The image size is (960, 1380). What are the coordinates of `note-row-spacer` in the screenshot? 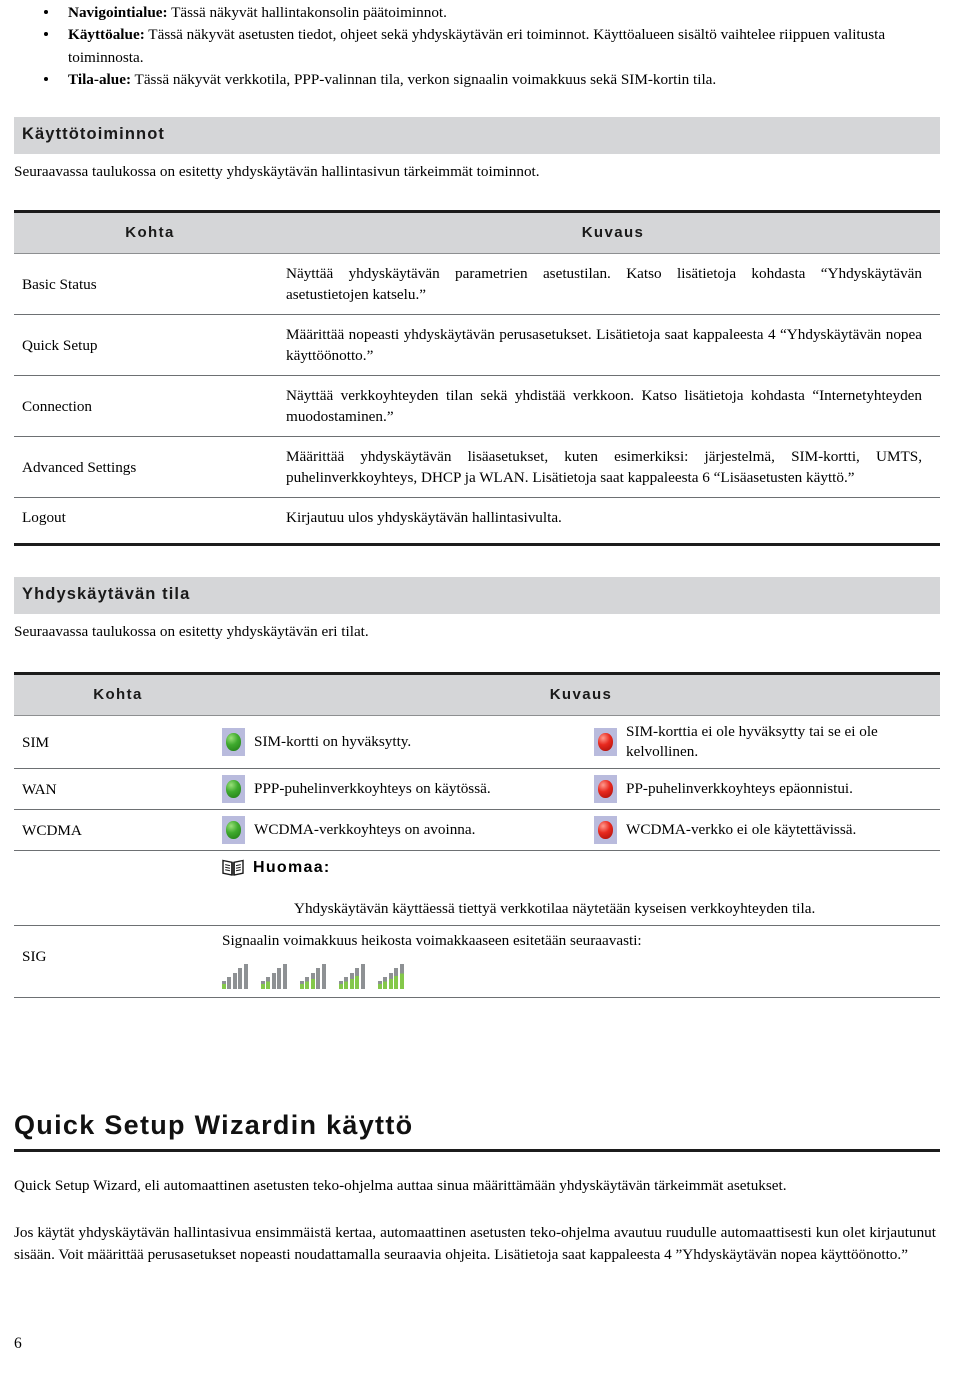 It's located at (118, 888).